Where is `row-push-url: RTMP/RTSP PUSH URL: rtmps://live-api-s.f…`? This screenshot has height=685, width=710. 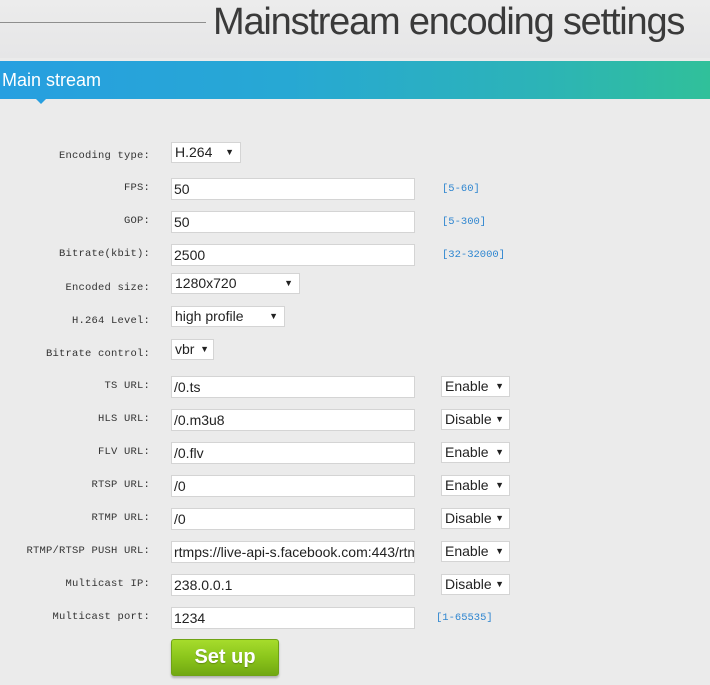 row-push-url: RTMP/RTSP PUSH URL: rtmps://live-api-s.f… is located at coordinates (355, 552).